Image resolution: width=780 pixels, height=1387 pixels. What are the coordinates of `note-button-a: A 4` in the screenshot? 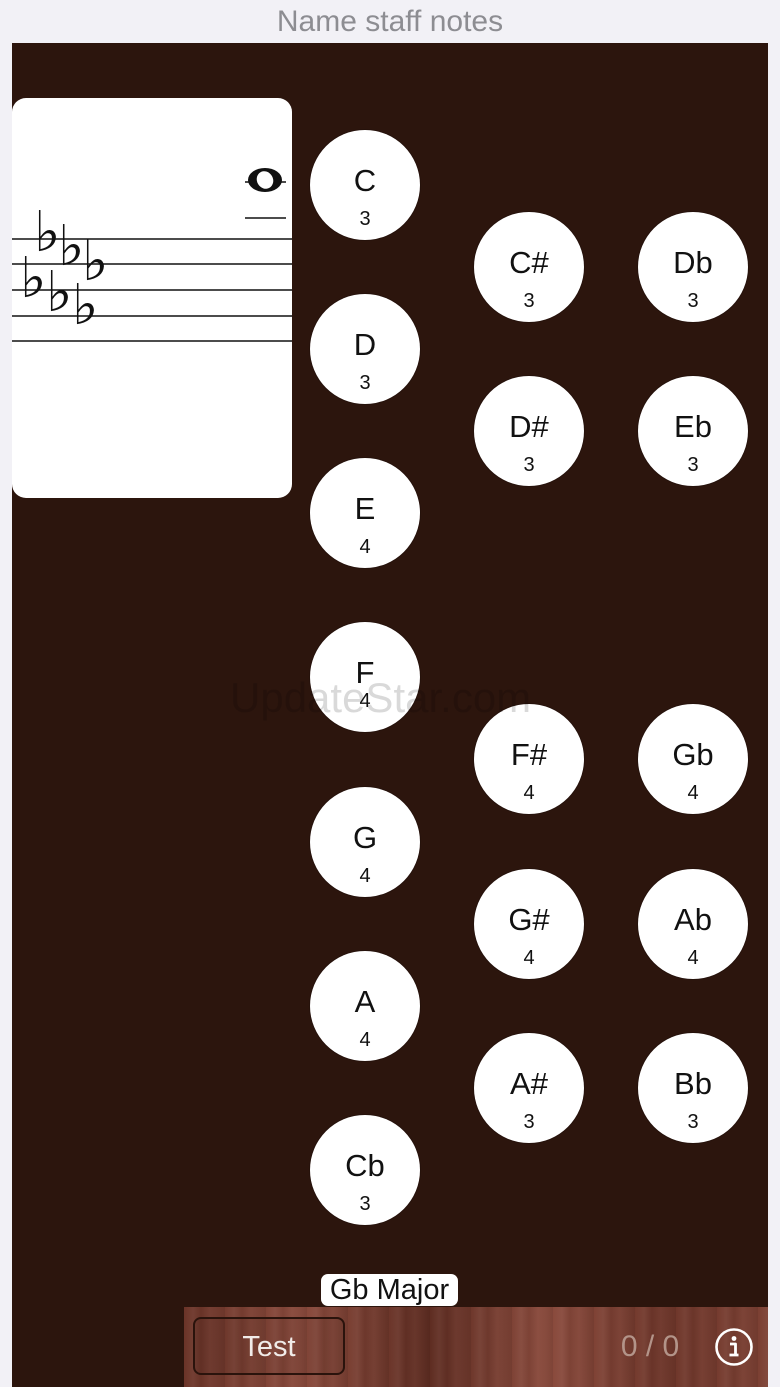 It's located at (365, 1006).